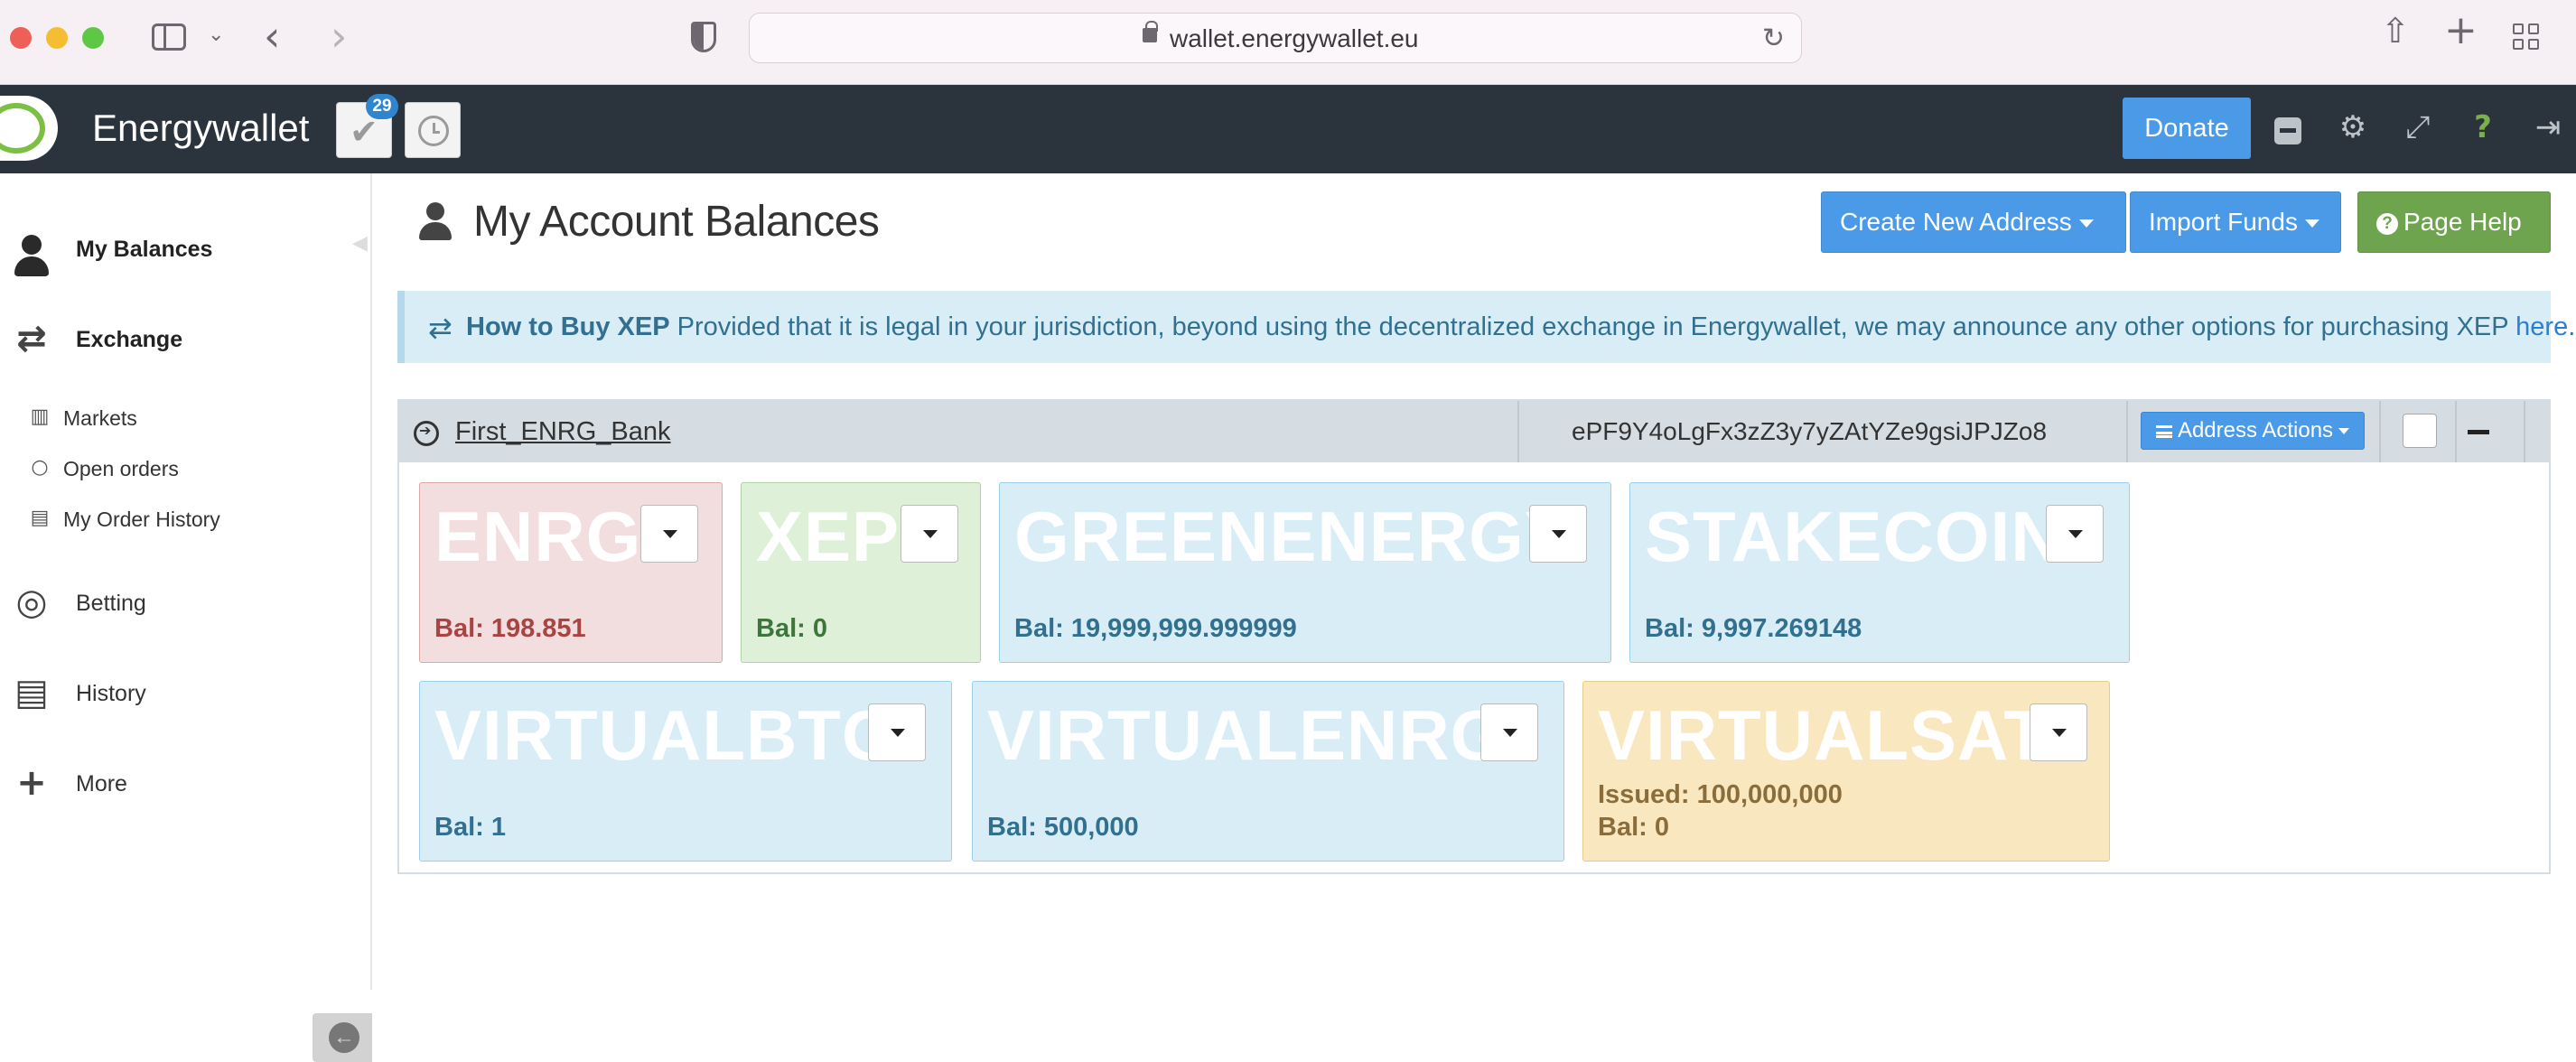  I want to click on bar-chart-icon: ▥, so click(40, 416).